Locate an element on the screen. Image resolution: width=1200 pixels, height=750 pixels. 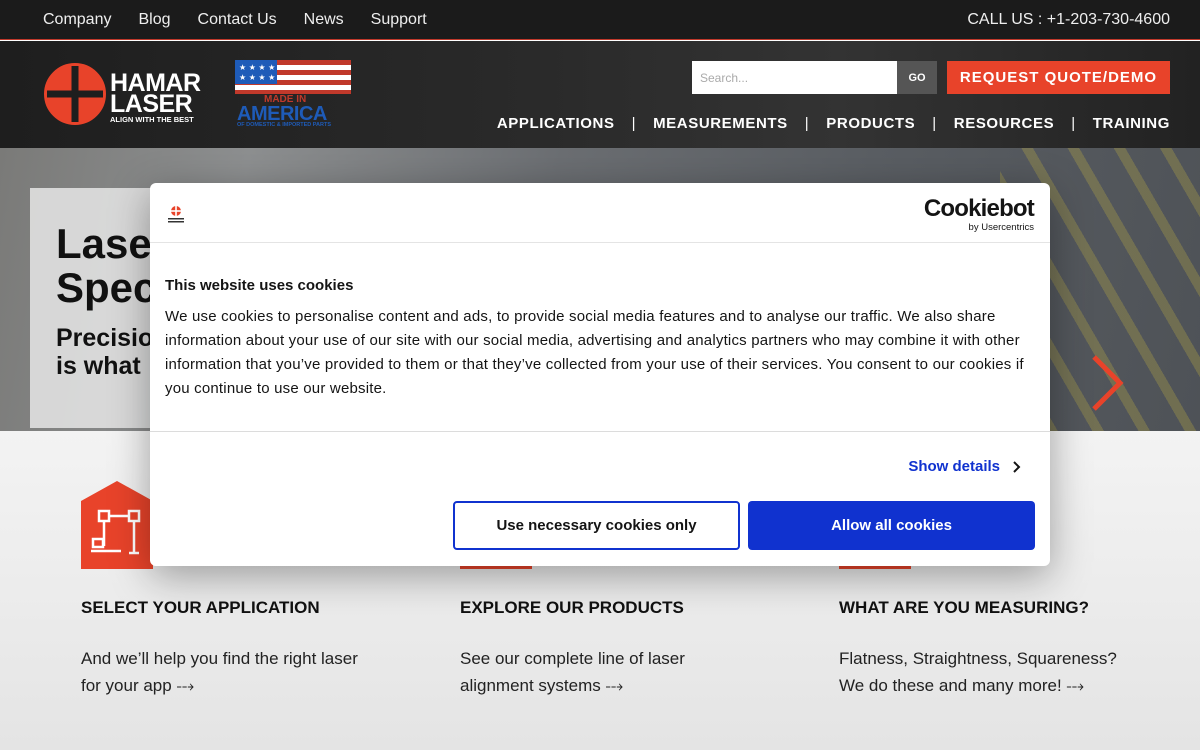
top-link-support: Support is located at coordinates (399, 20).